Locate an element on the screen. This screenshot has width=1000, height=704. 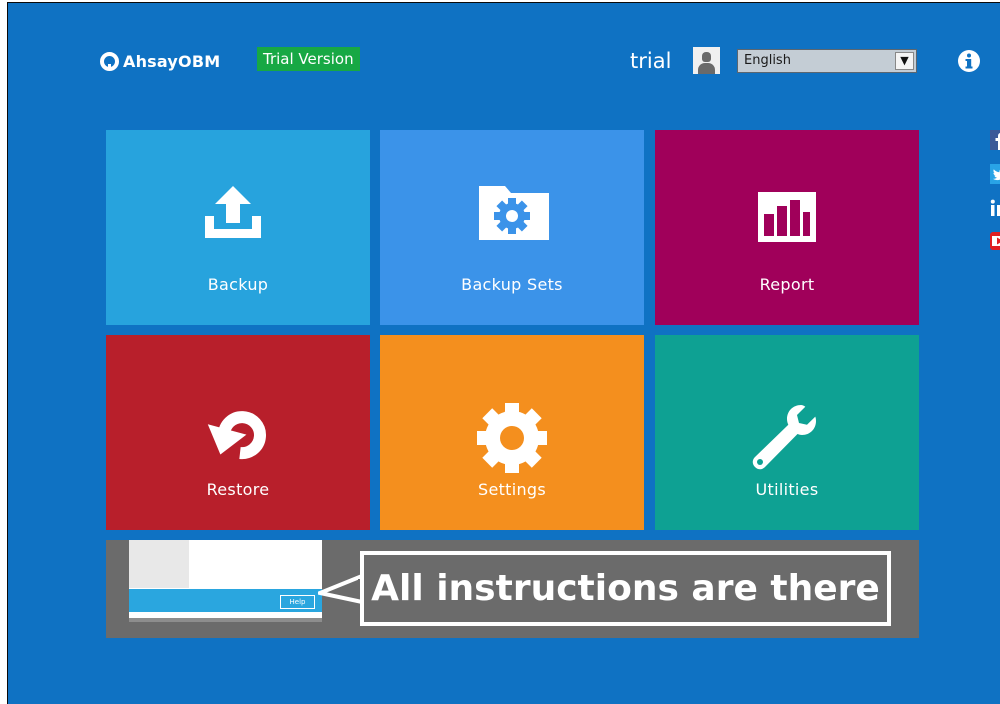
language-select: English ▼ is located at coordinates (827, 61).